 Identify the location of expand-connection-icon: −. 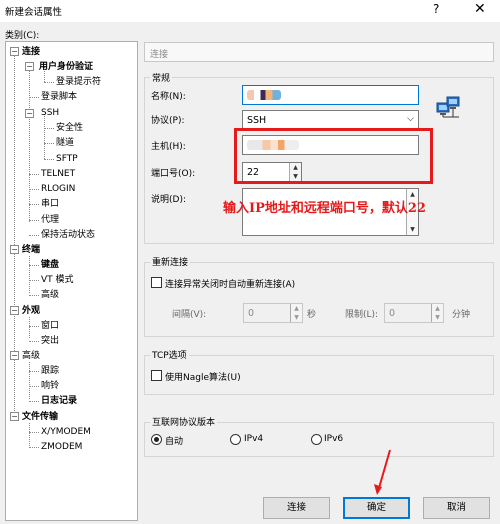
(14, 51).